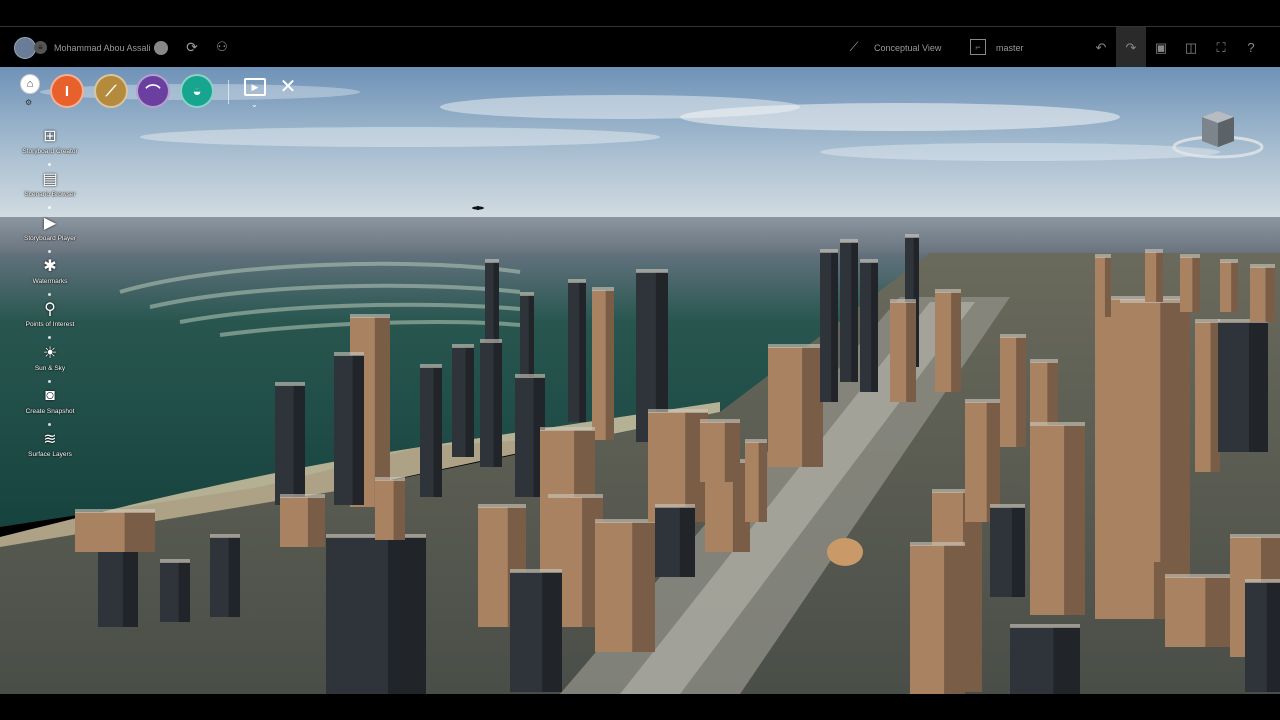 The image size is (1280, 720). Describe the element at coordinates (197, 91) in the screenshot. I see `app-water-button: ◒` at that location.